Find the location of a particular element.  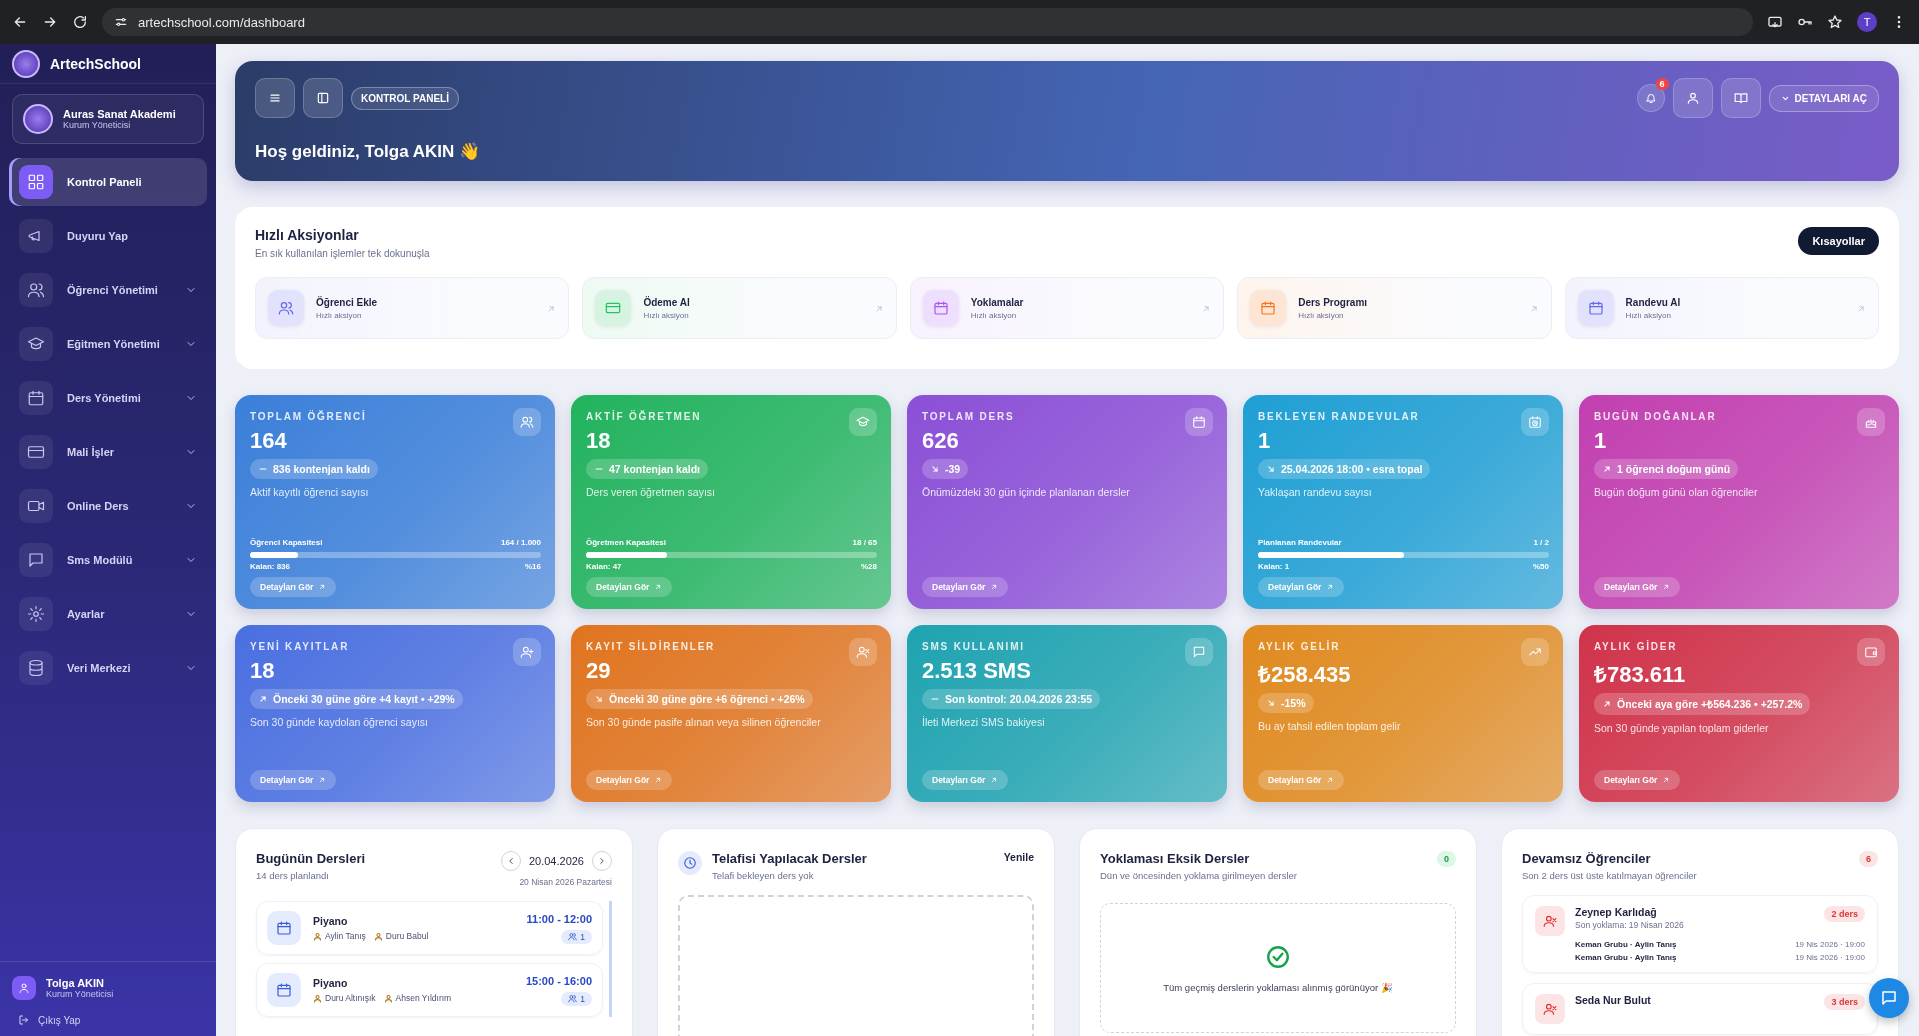

address-bar: artechschool.com/dashboard is located at coordinates (927, 22).